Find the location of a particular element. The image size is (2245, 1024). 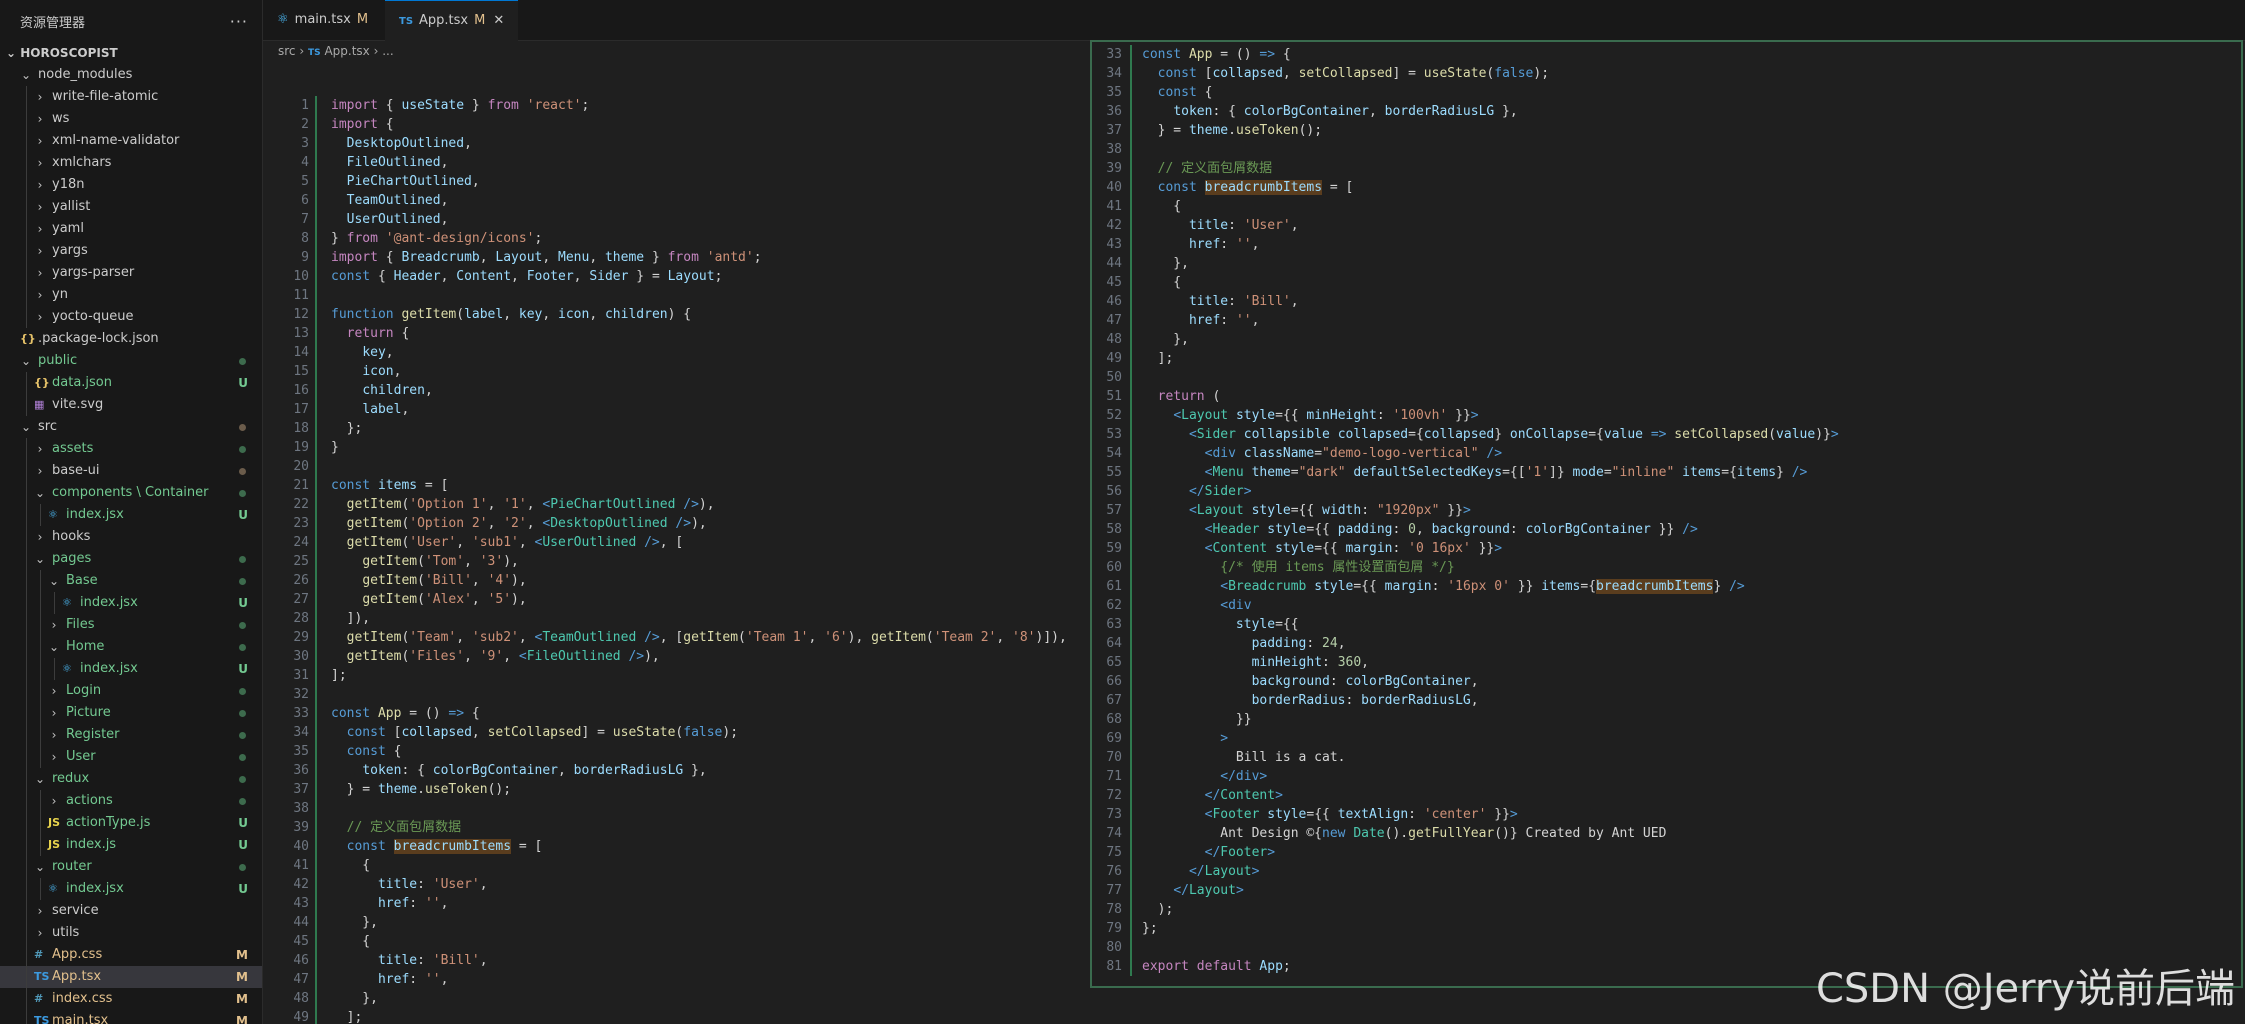

code-line: 69 > is located at coordinates (1666, 738).